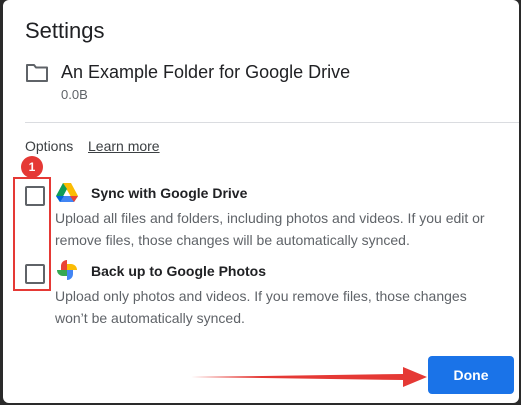 The height and width of the screenshot is (405, 521). I want to click on divider, so click(272, 122).